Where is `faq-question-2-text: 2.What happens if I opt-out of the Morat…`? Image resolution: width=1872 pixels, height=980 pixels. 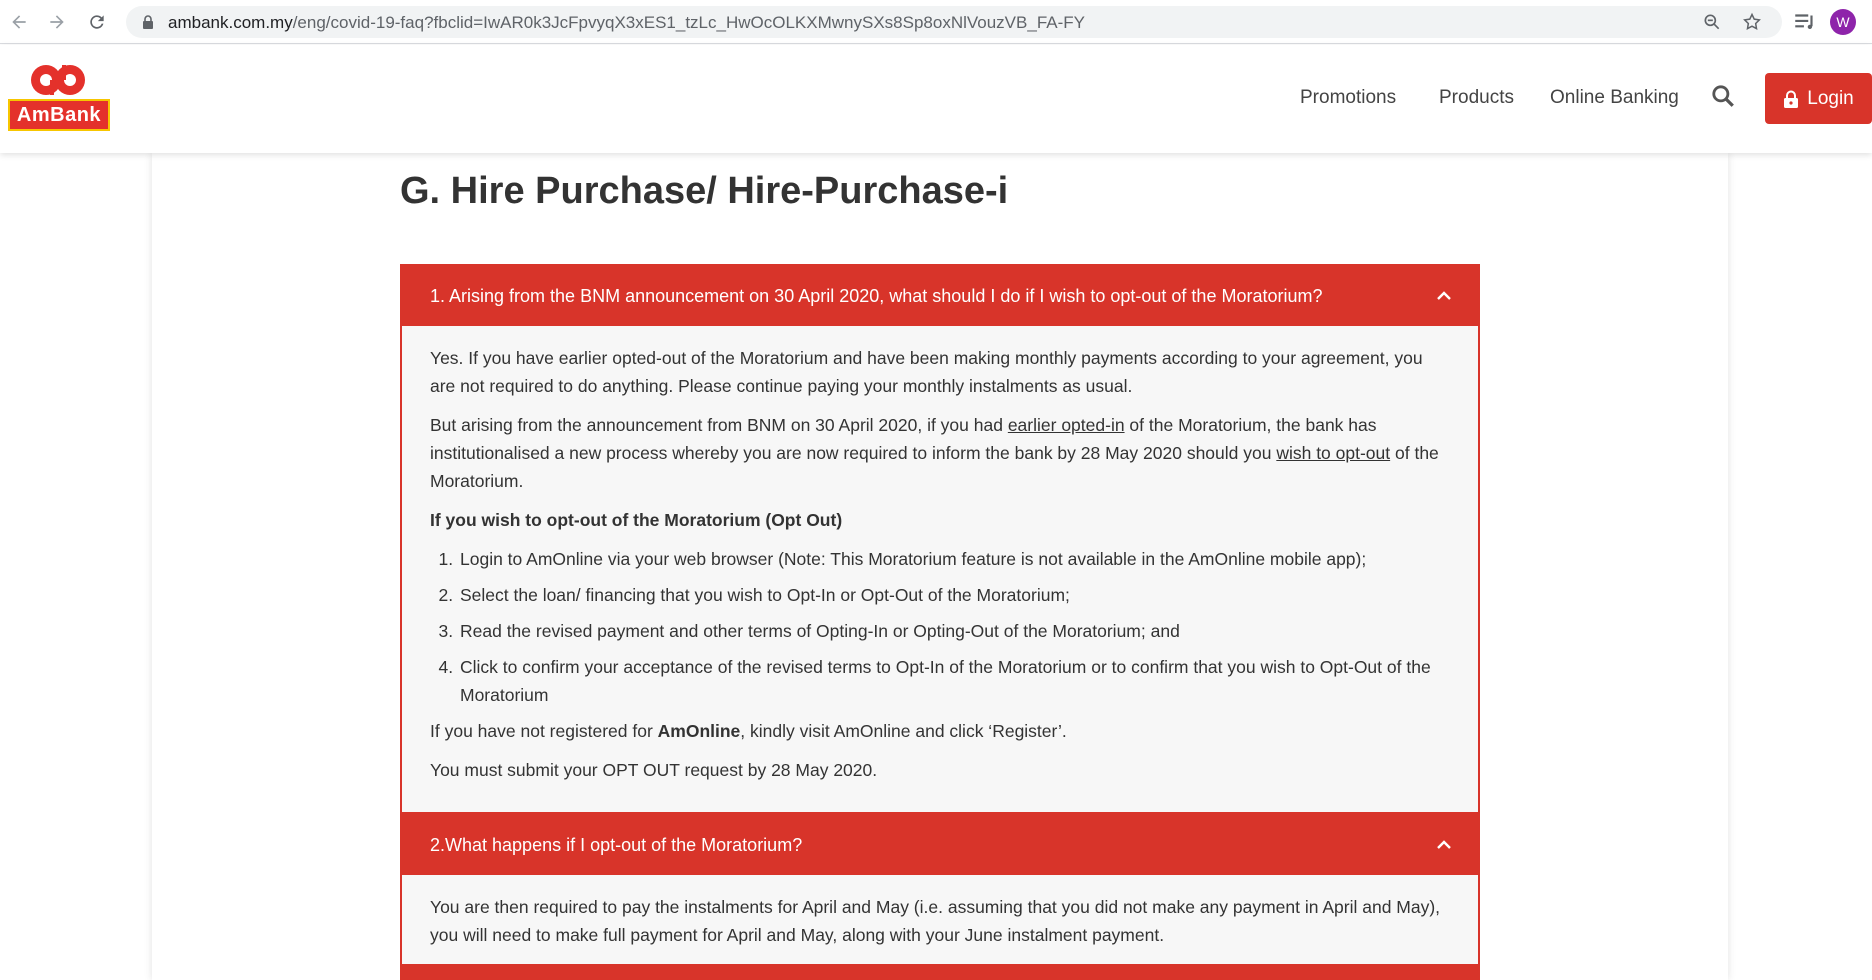
faq-question-2-text: 2.What happens if I opt-out of the Morat… is located at coordinates (616, 844).